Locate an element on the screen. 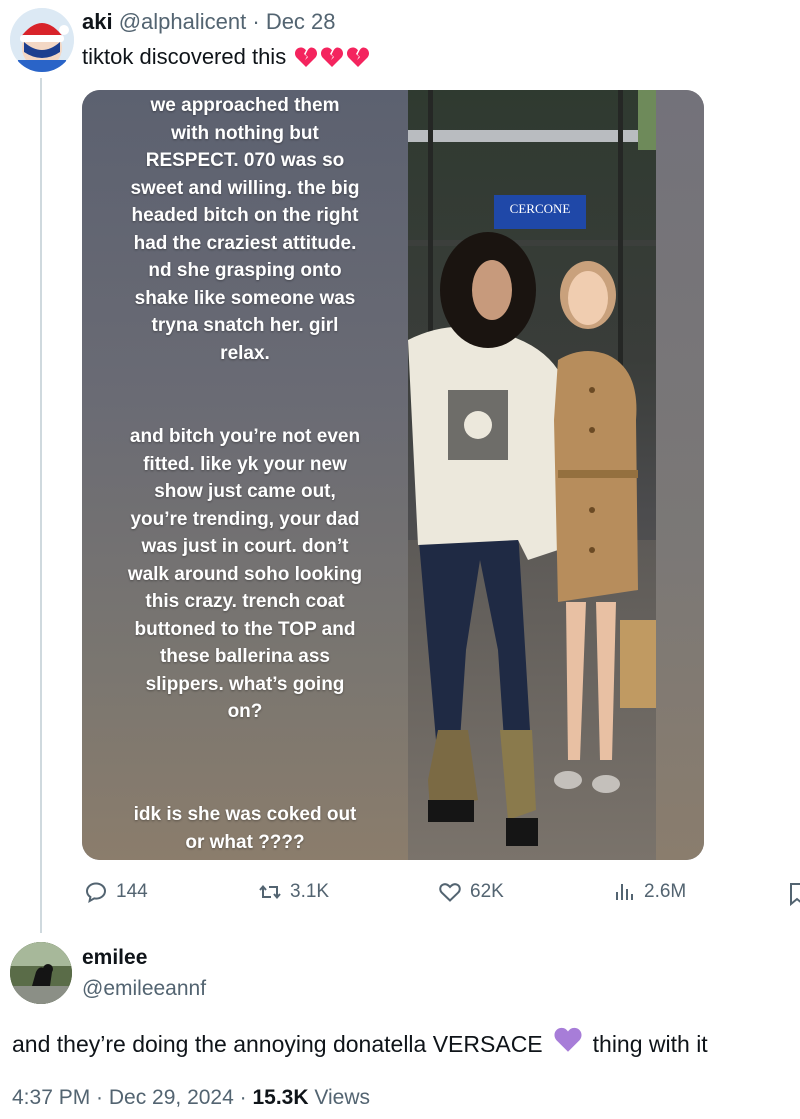  reply-button: 144 is located at coordinates (116, 892).